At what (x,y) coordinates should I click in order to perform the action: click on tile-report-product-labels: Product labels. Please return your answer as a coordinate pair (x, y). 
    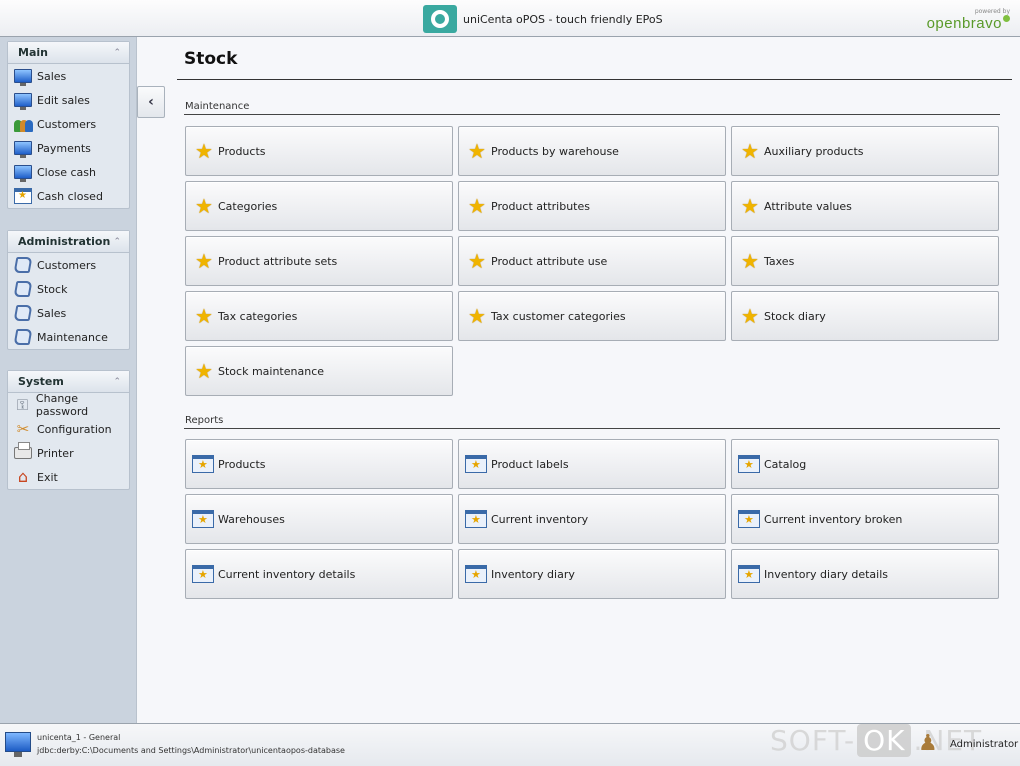
    Looking at the image, I should click on (592, 464).